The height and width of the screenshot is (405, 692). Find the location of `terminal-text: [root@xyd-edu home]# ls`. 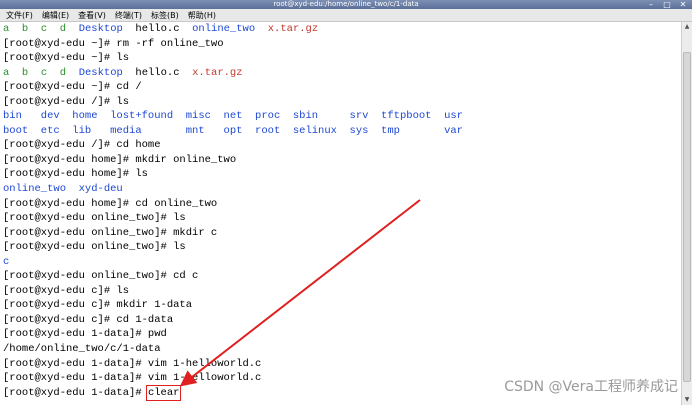

terminal-text: [root@xyd-edu home]# ls is located at coordinates (75, 174).